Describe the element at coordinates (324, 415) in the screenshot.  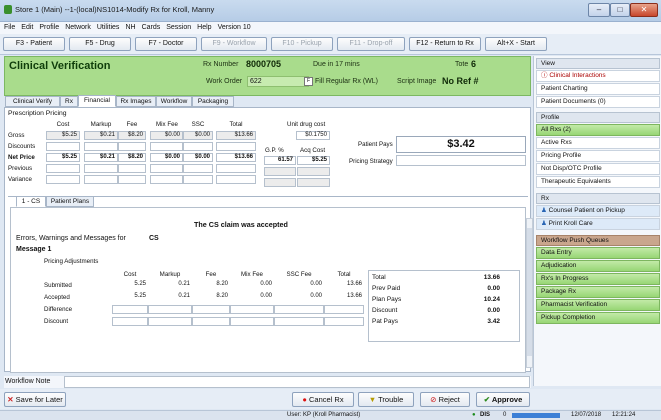
I see `status-user: User: KP (Kroll Pharmacist)` at that location.